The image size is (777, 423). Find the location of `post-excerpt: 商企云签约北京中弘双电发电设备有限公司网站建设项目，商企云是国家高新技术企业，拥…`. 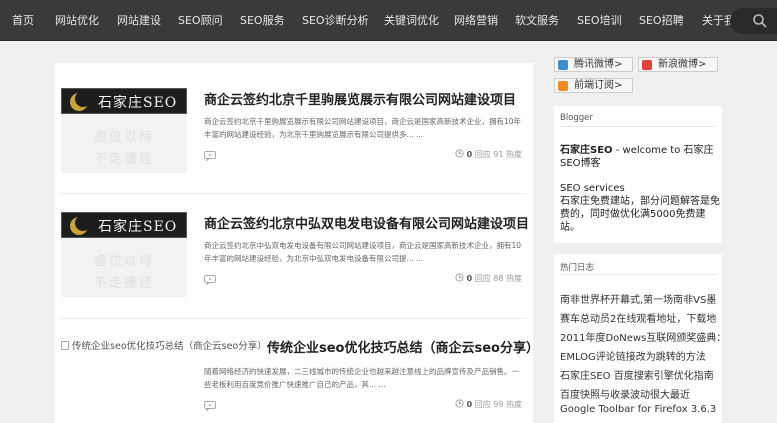

post-excerpt: 商企云签约北京中弘双电发电设备有限公司网站建设项目，商企云是国家高新技术企业，拥… is located at coordinates (363, 252).